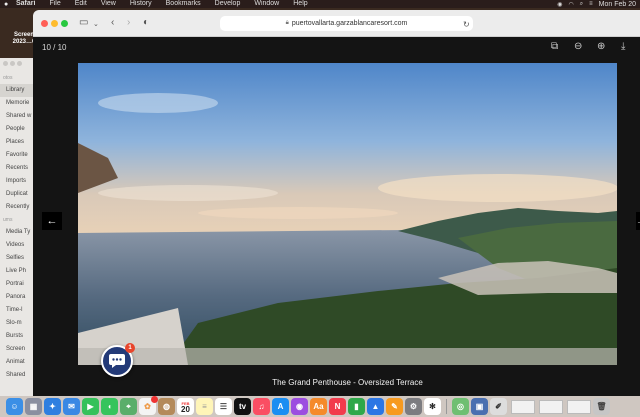 The width and height of the screenshot is (640, 417). Describe the element at coordinates (16, 284) in the screenshot. I see `photos-sidebar-item: Portrai` at that location.